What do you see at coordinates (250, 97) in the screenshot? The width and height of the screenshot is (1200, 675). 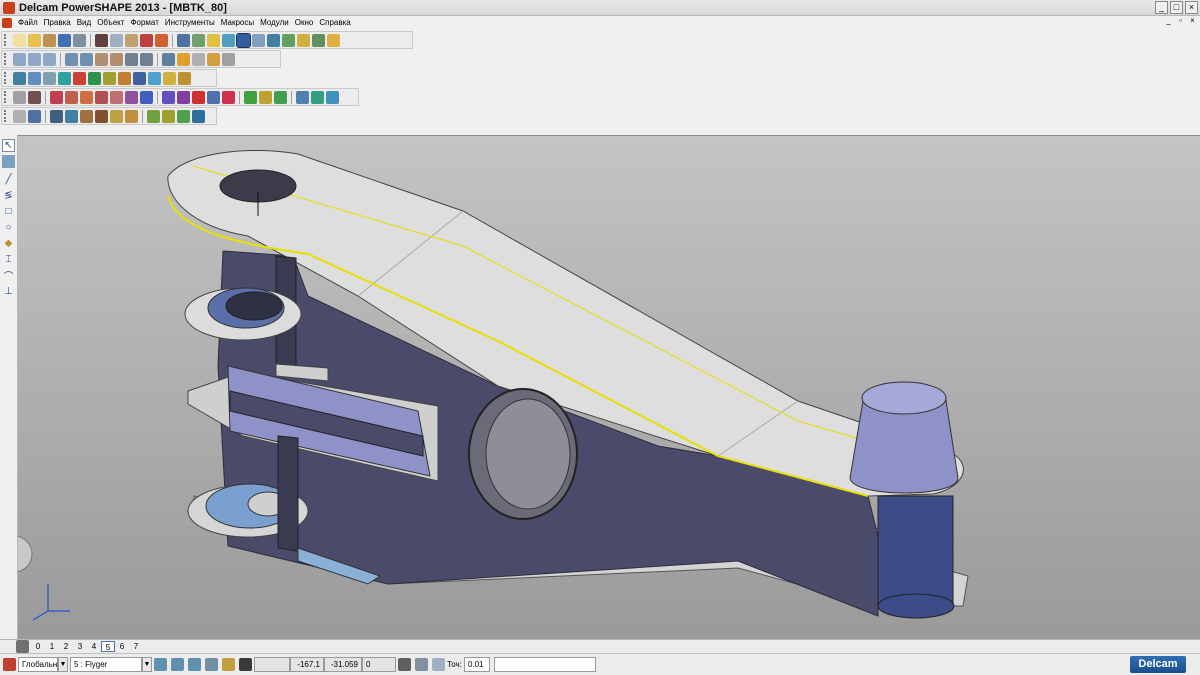 I see `offset-icon` at bounding box center [250, 97].